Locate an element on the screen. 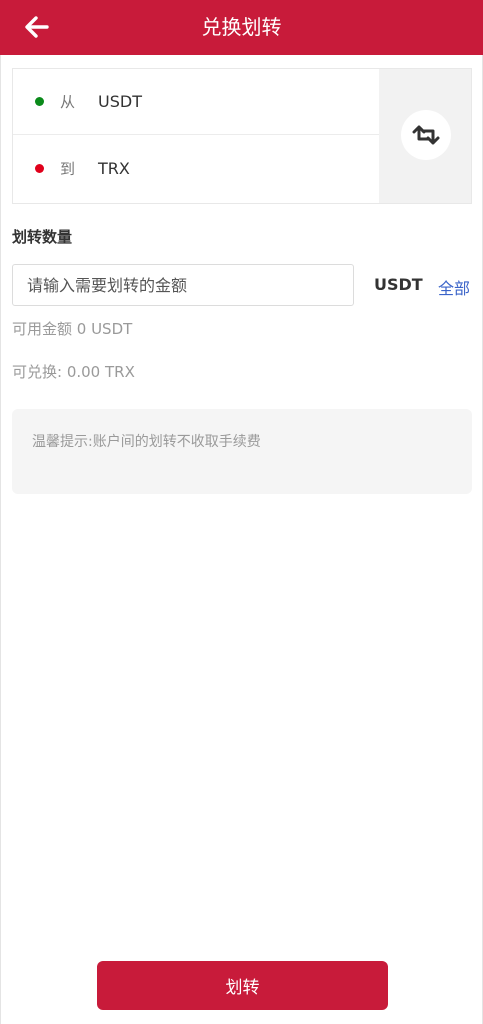  to-status-dot is located at coordinates (39, 168).